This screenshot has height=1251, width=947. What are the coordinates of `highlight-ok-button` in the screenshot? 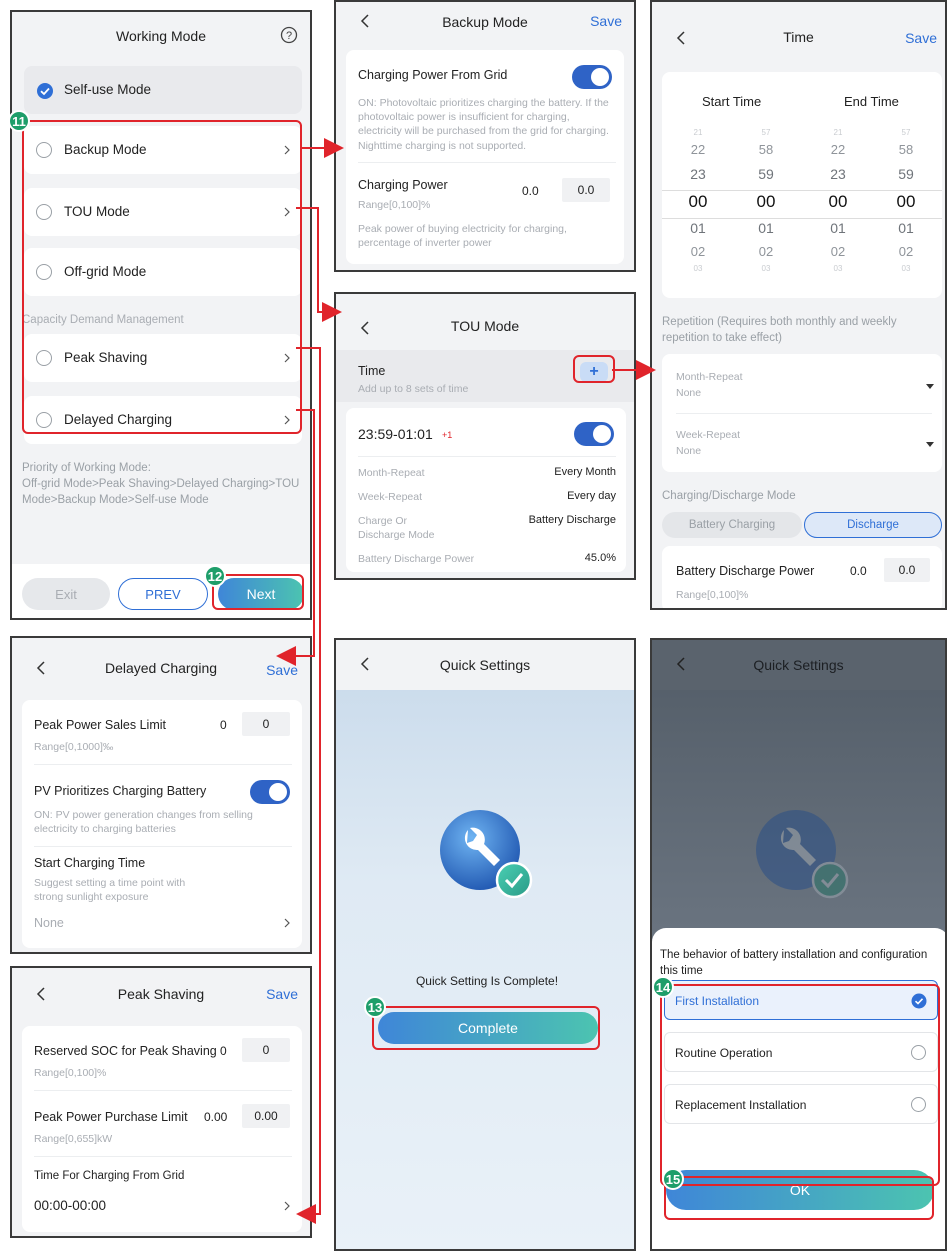 It's located at (799, 1198).